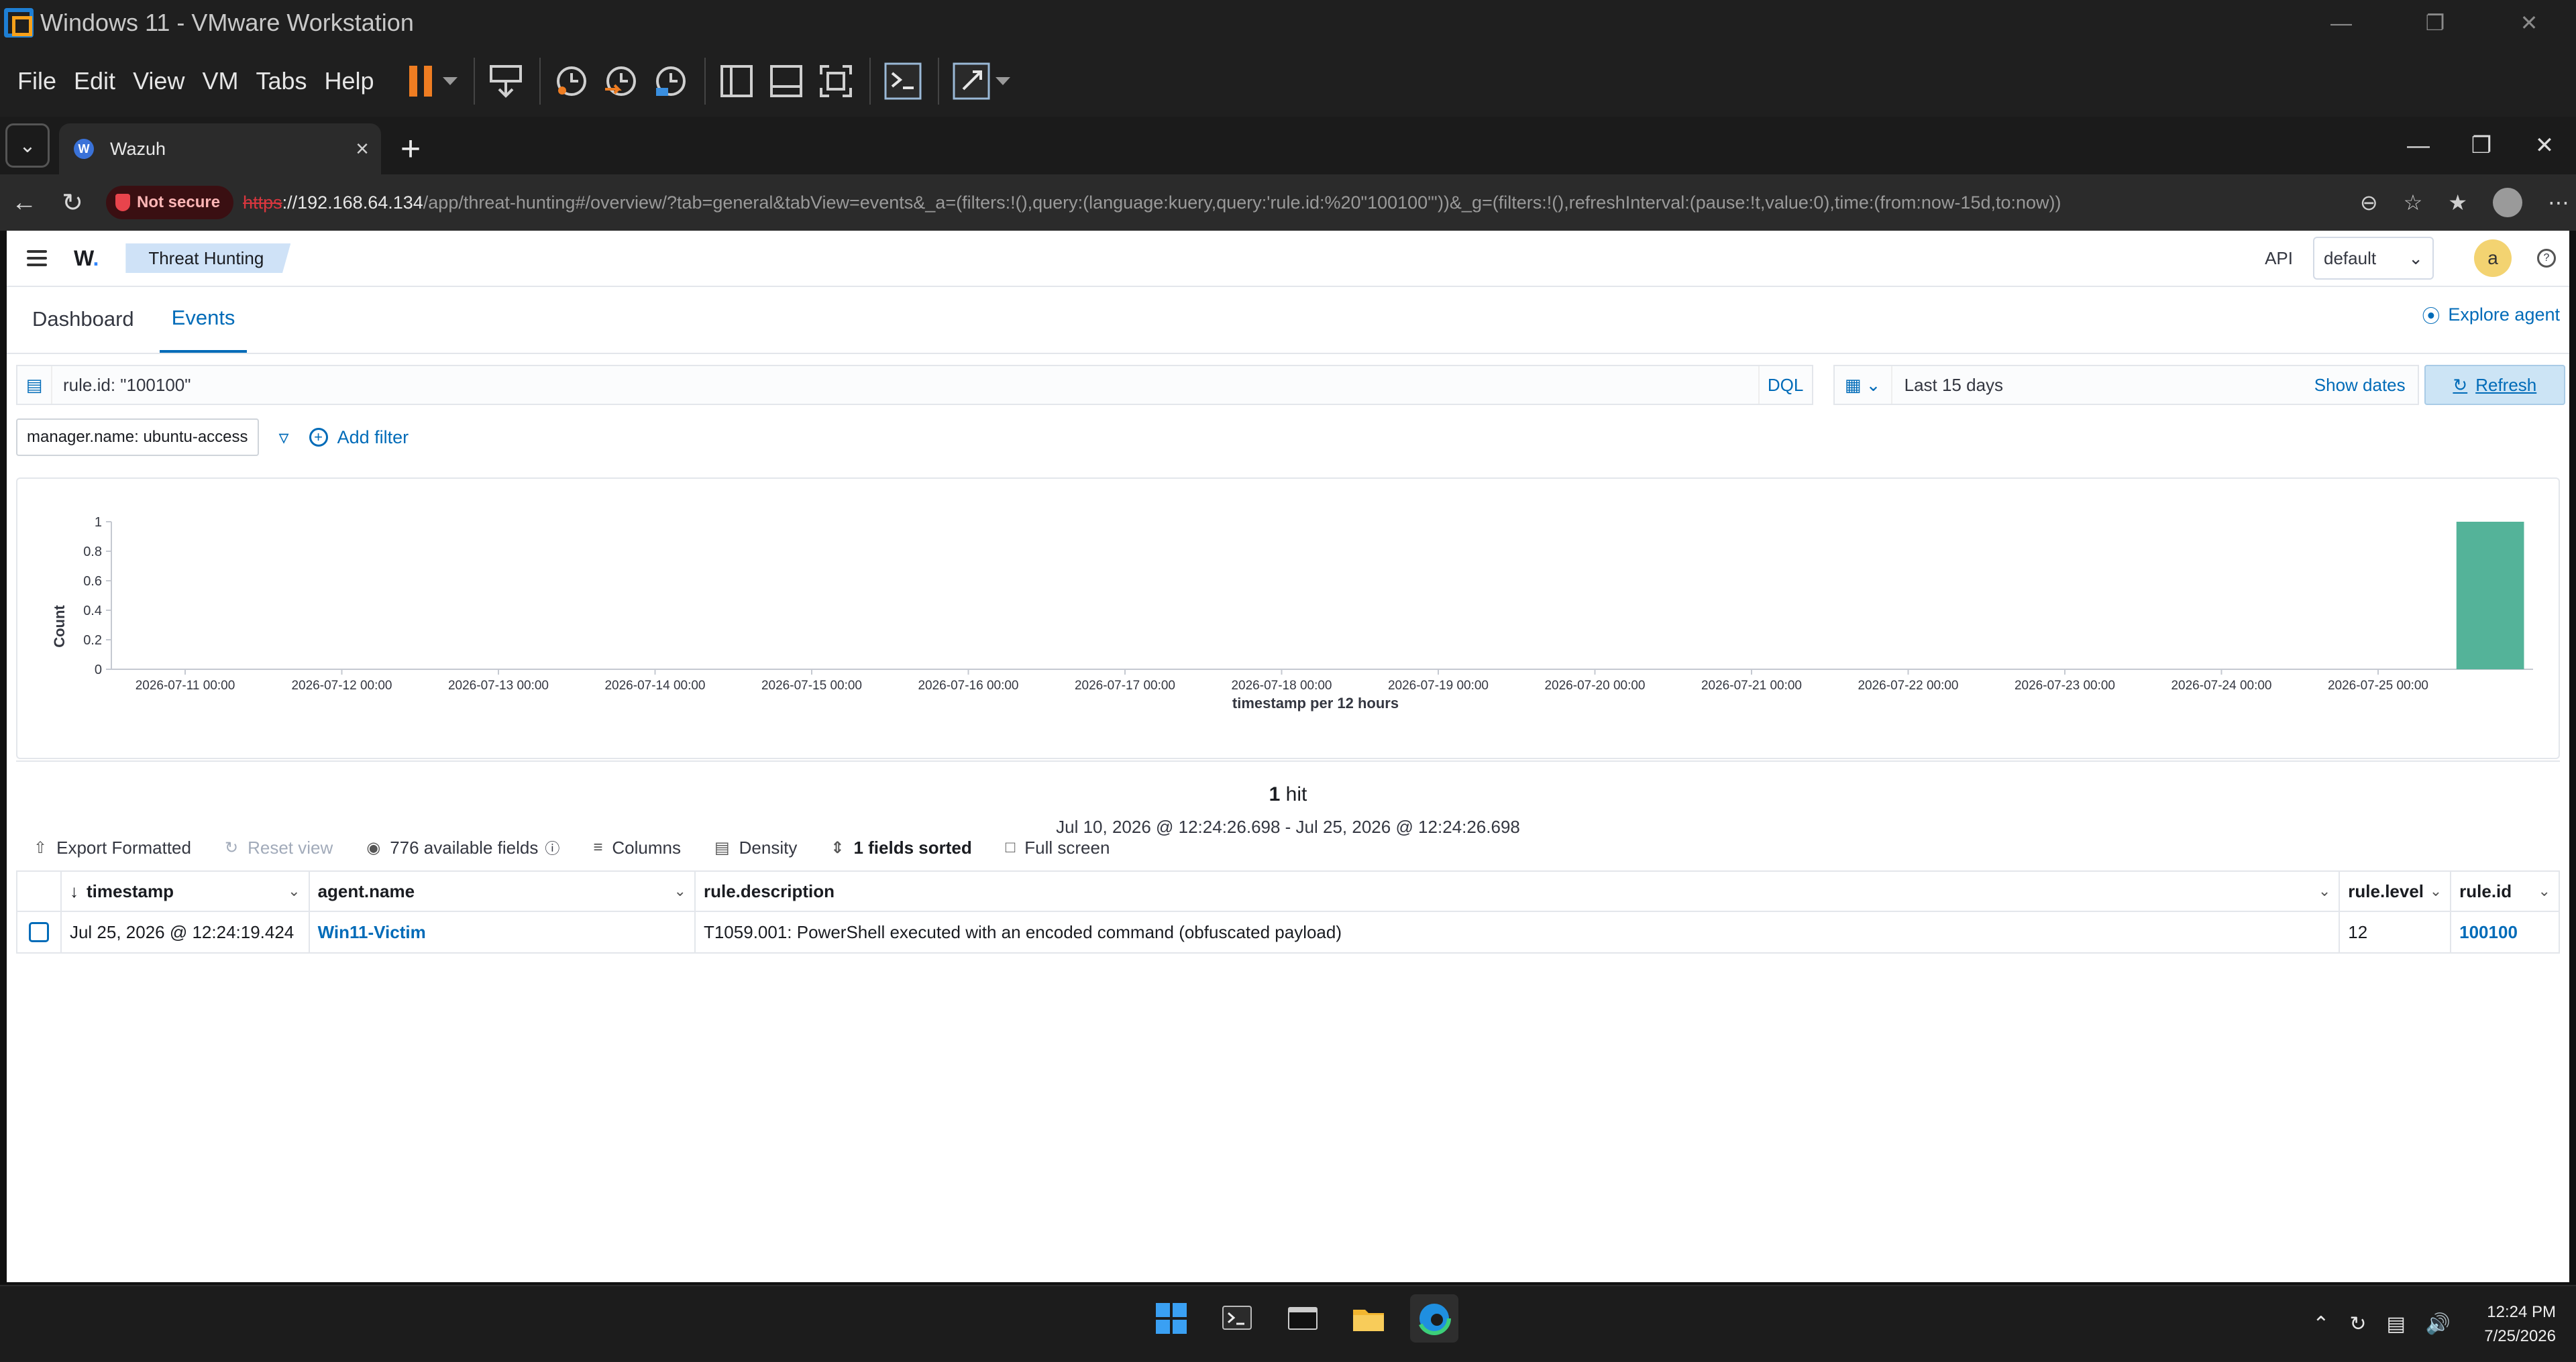 The width and height of the screenshot is (2576, 1362). What do you see at coordinates (903, 81) in the screenshot?
I see `console-view-button` at bounding box center [903, 81].